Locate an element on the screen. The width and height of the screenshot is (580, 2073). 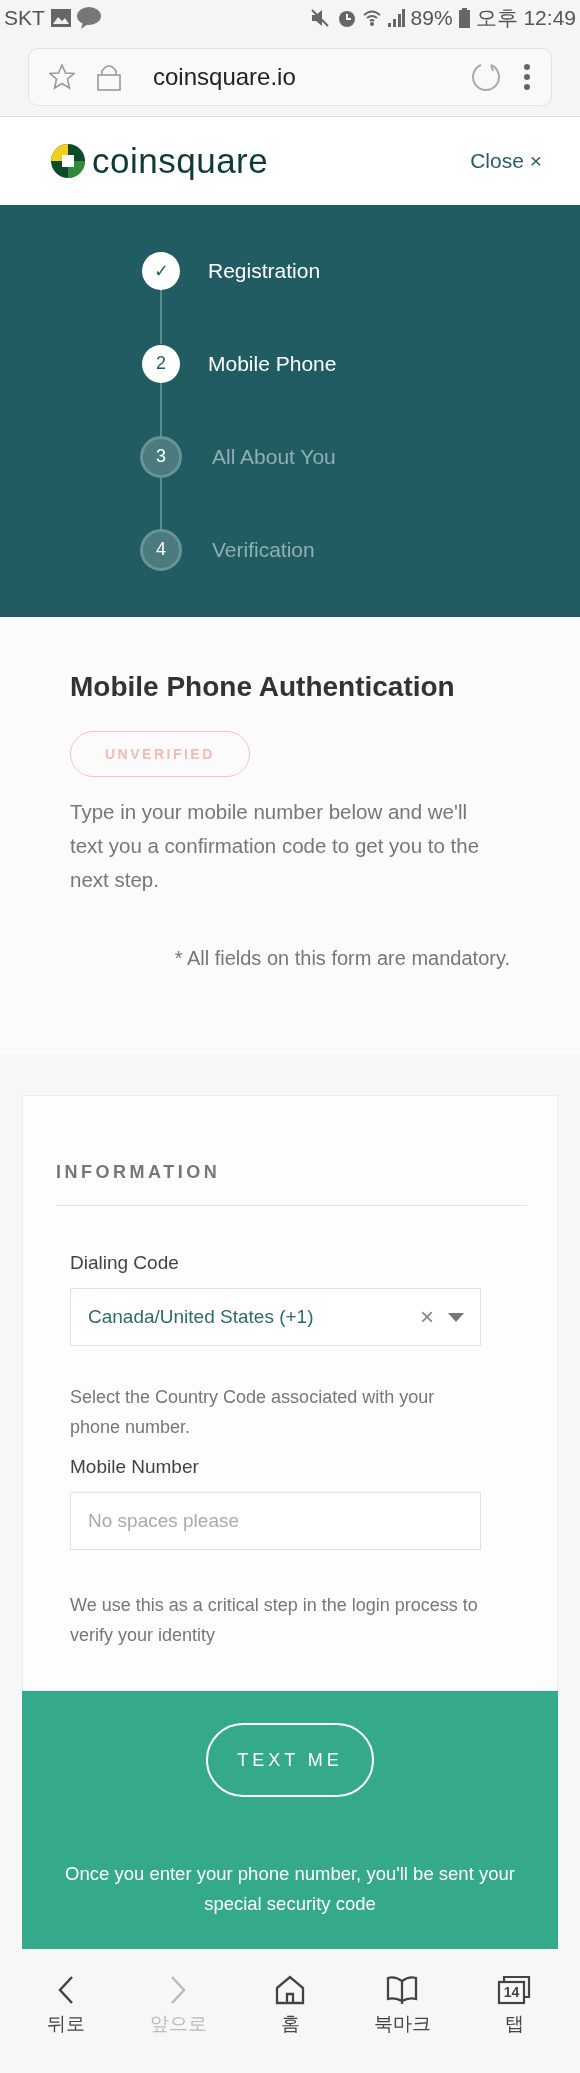
step-label: Mobile Phone is located at coordinates (272, 363).